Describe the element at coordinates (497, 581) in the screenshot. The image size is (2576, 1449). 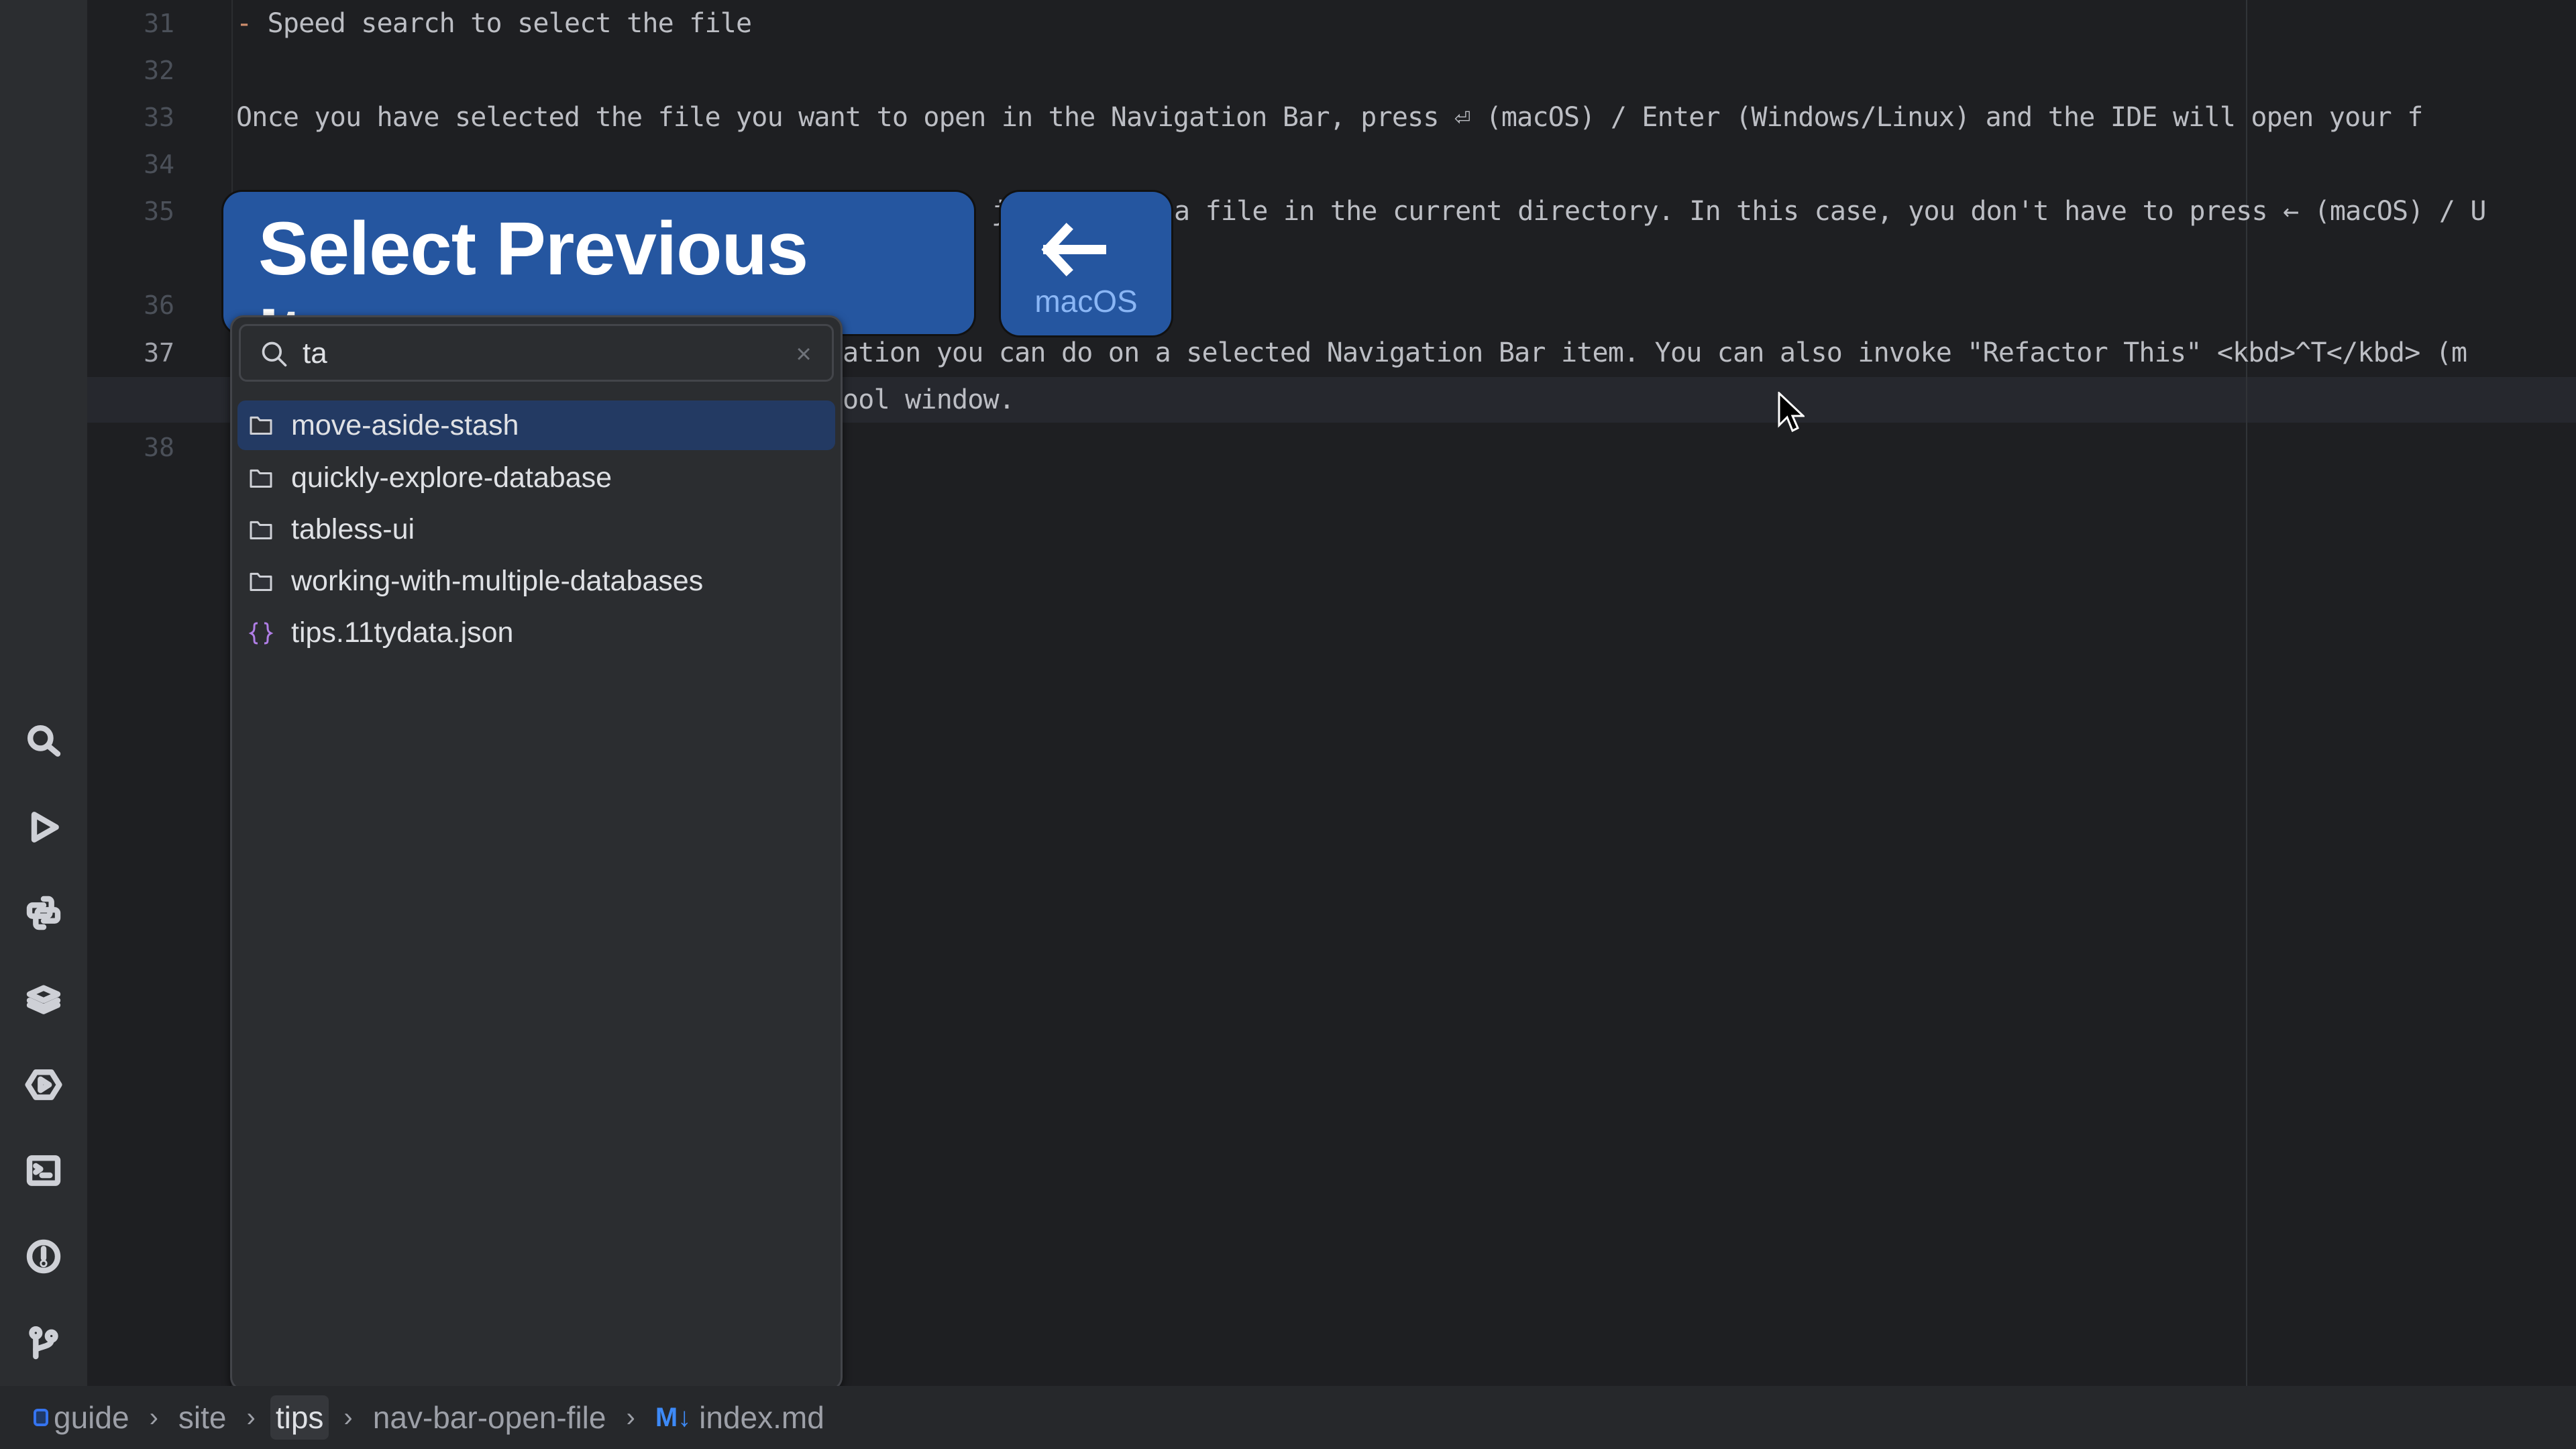
I see `list-item-label: working-with-multiple-databases` at that location.